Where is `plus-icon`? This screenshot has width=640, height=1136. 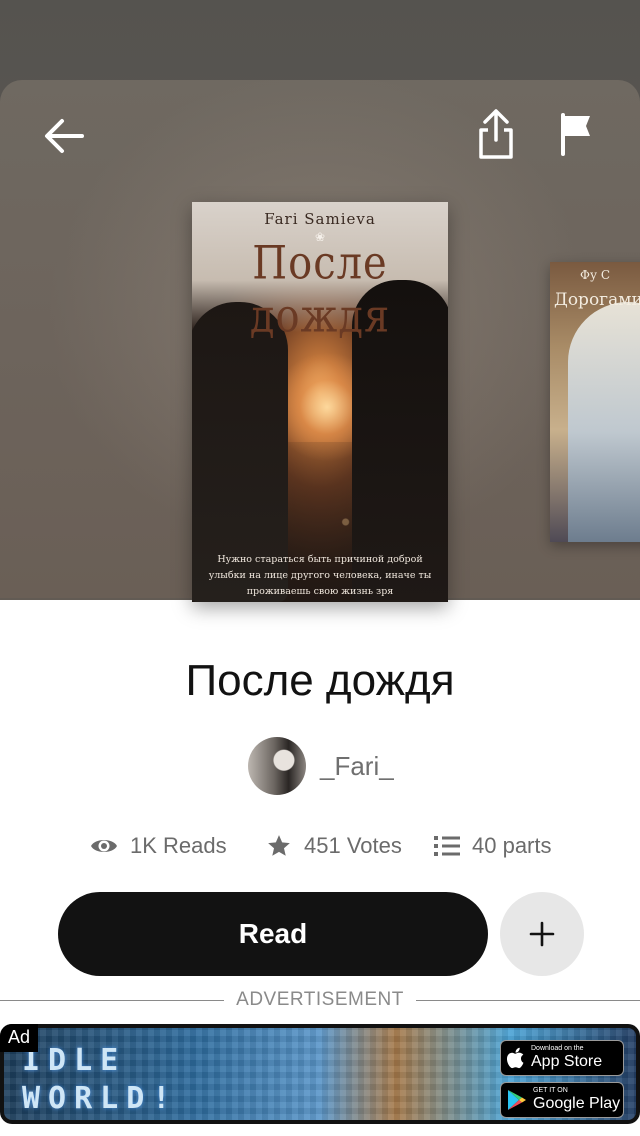
plus-icon is located at coordinates (542, 934).